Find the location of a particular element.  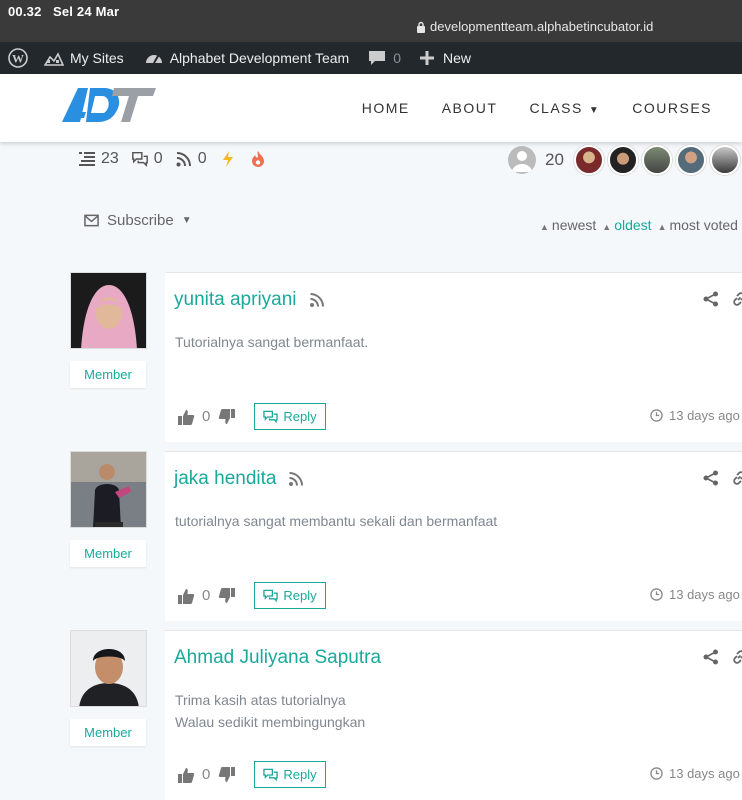

wordpress-menu: W is located at coordinates (18, 58).